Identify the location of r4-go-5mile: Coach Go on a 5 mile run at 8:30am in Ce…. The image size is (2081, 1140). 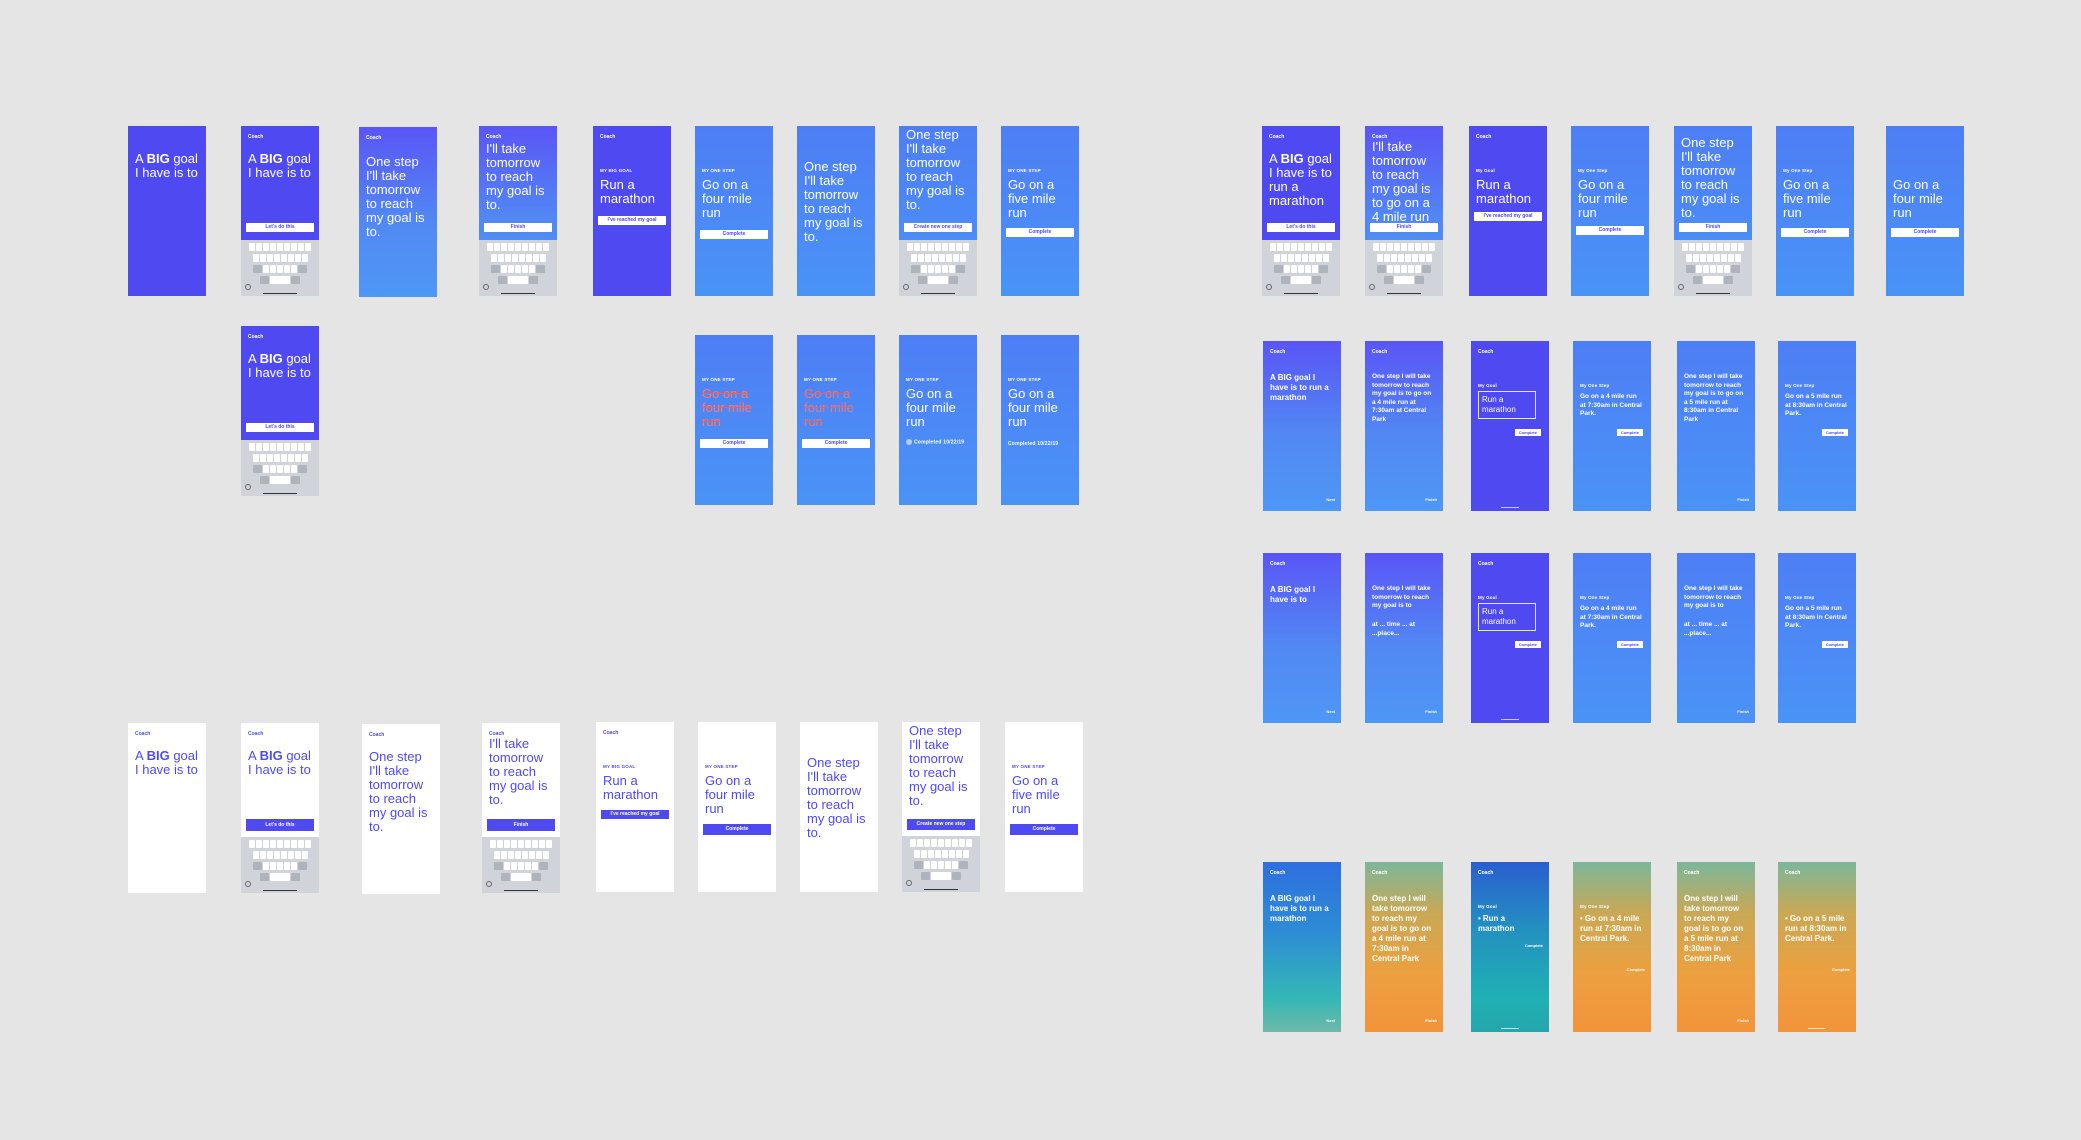
(1817, 947).